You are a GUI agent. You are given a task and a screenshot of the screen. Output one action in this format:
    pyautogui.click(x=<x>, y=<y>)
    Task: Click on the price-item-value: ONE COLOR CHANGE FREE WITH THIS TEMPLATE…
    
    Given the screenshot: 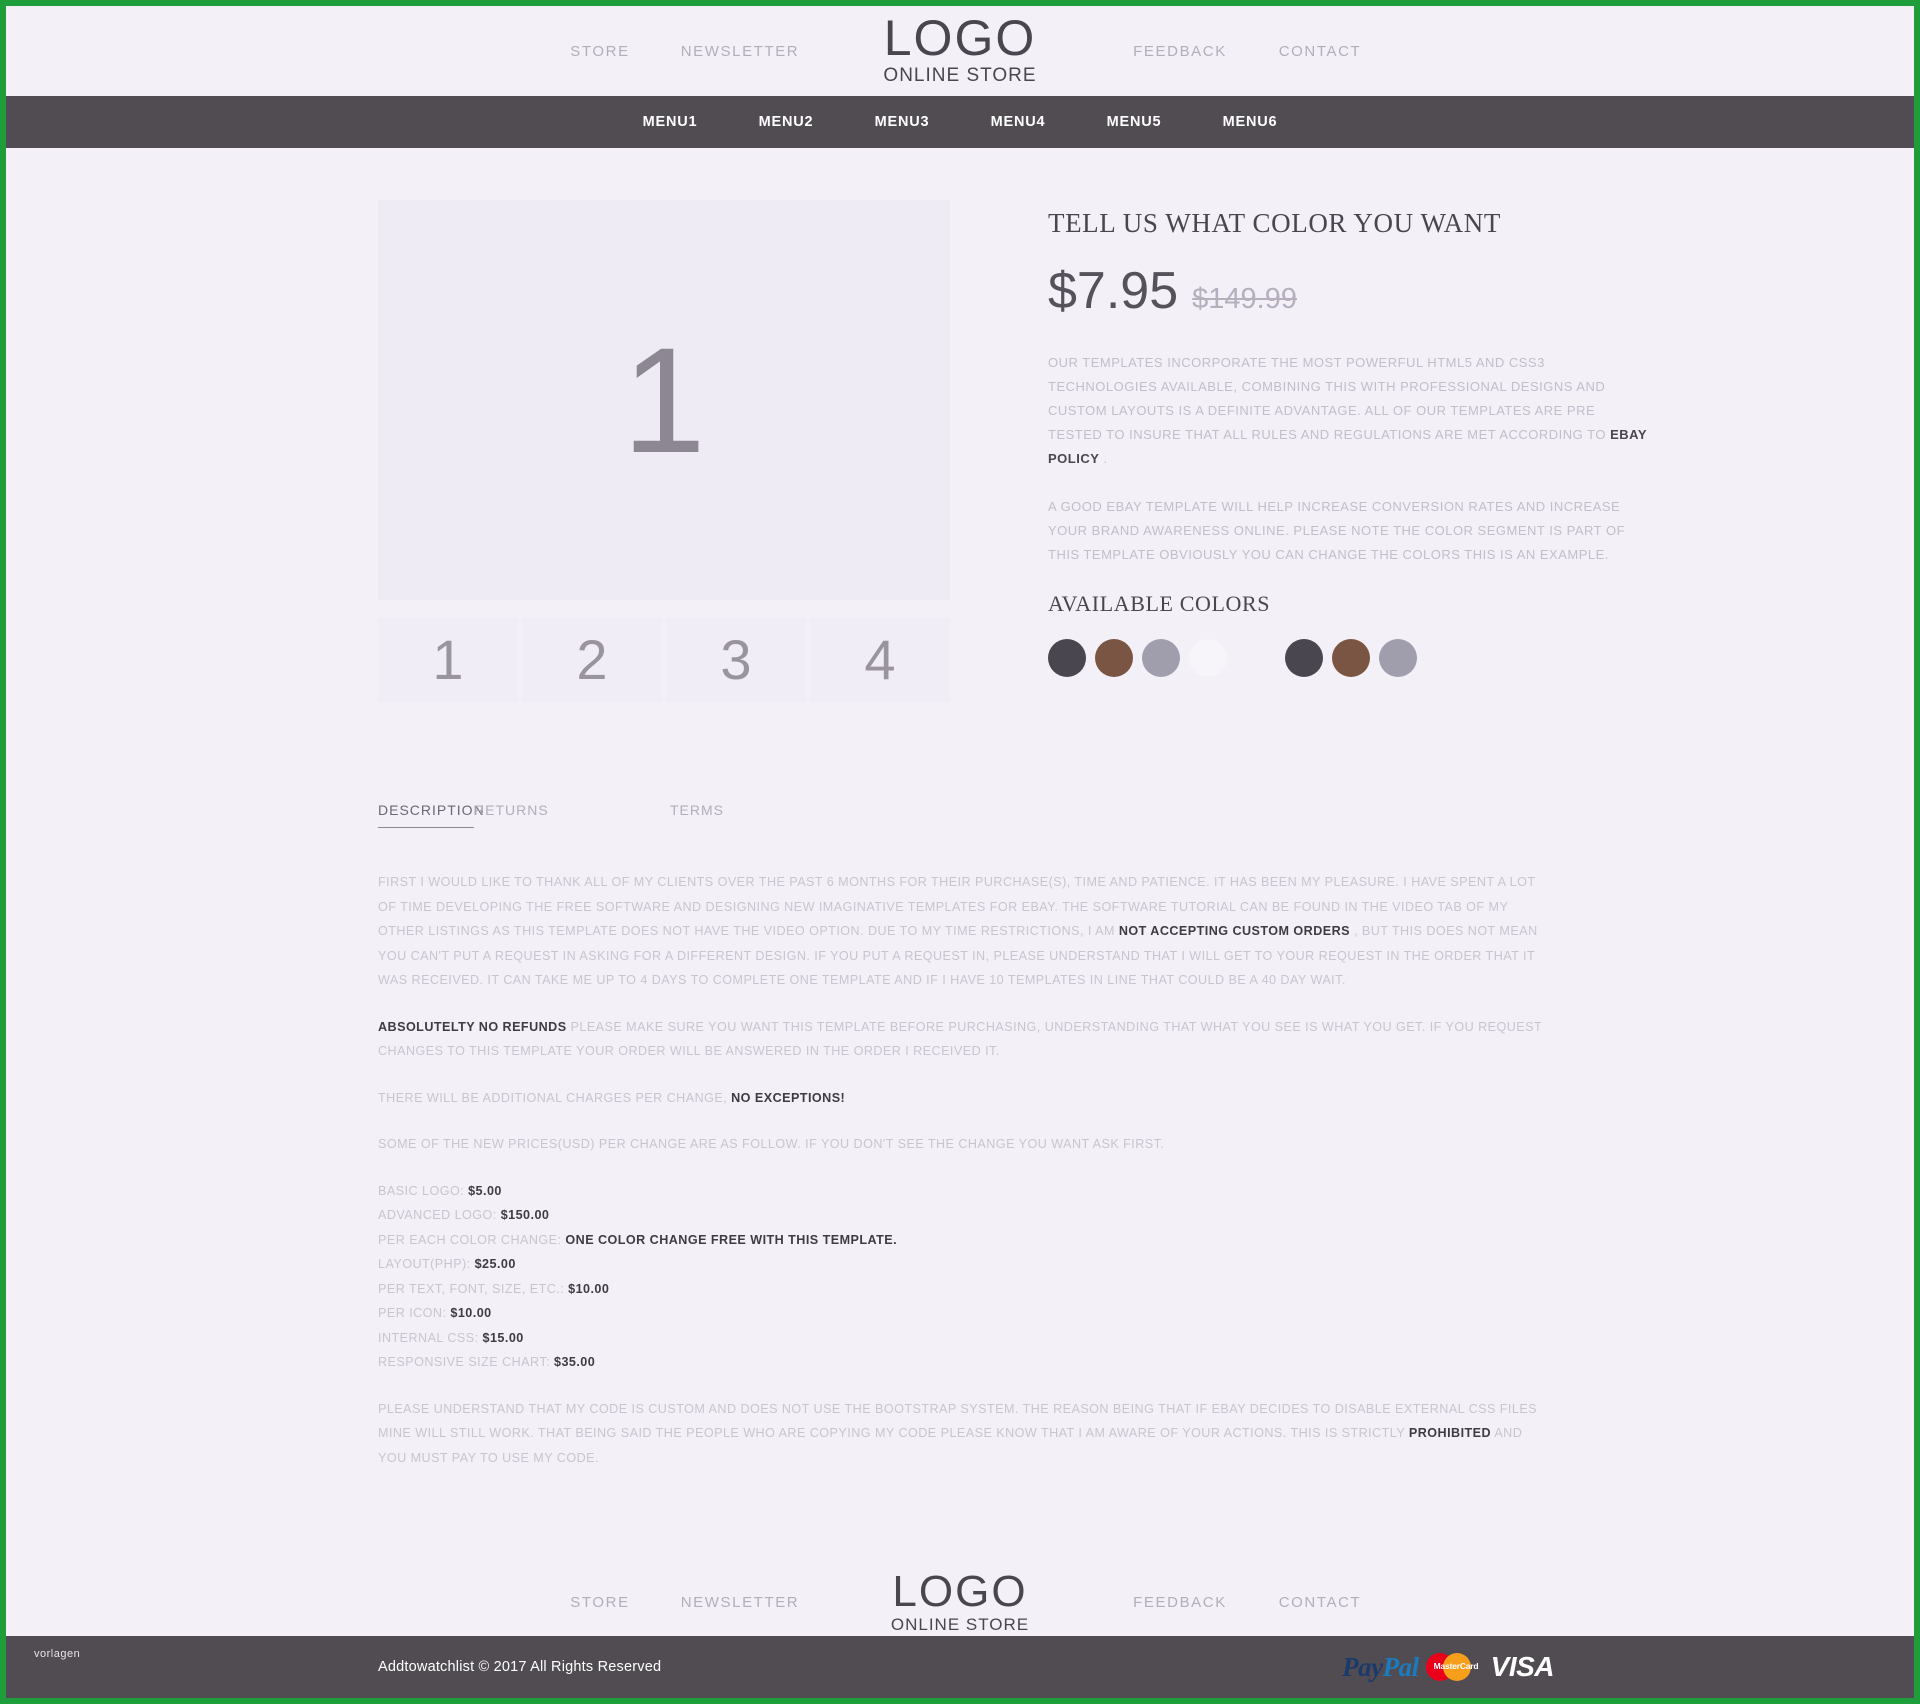 What is the action you would take?
    pyautogui.click(x=731, y=1239)
    